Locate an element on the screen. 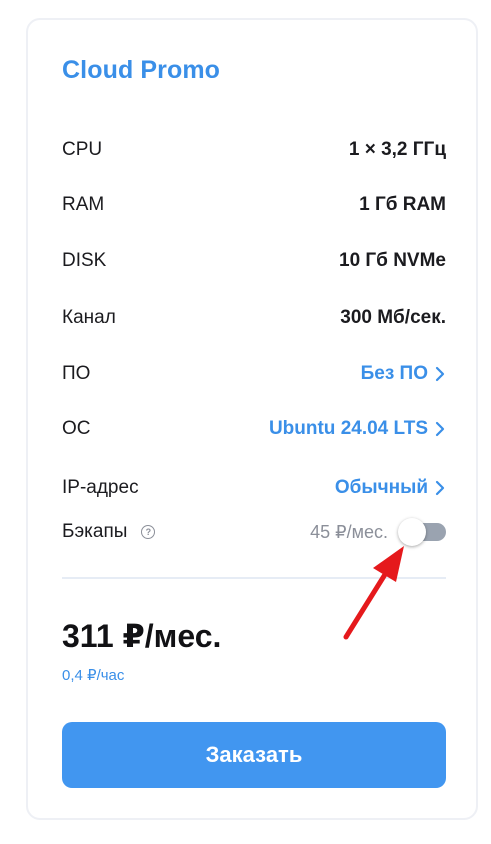 The width and height of the screenshot is (491, 844). software-select: Без ПО is located at coordinates (403, 374).